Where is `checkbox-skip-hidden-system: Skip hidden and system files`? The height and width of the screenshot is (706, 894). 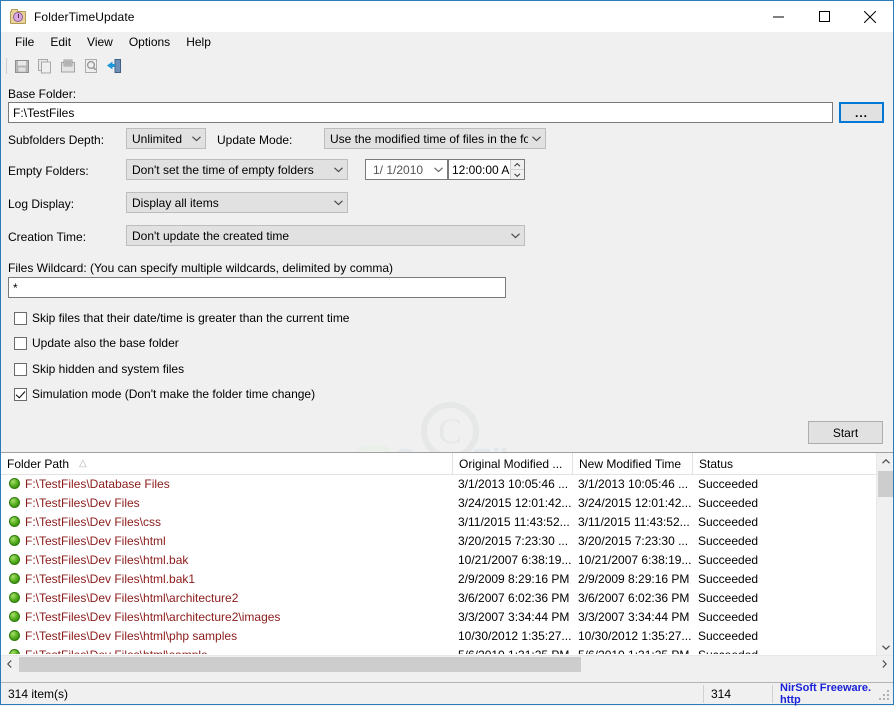
checkbox-skip-hidden-system: Skip hidden and system files is located at coordinates (99, 369).